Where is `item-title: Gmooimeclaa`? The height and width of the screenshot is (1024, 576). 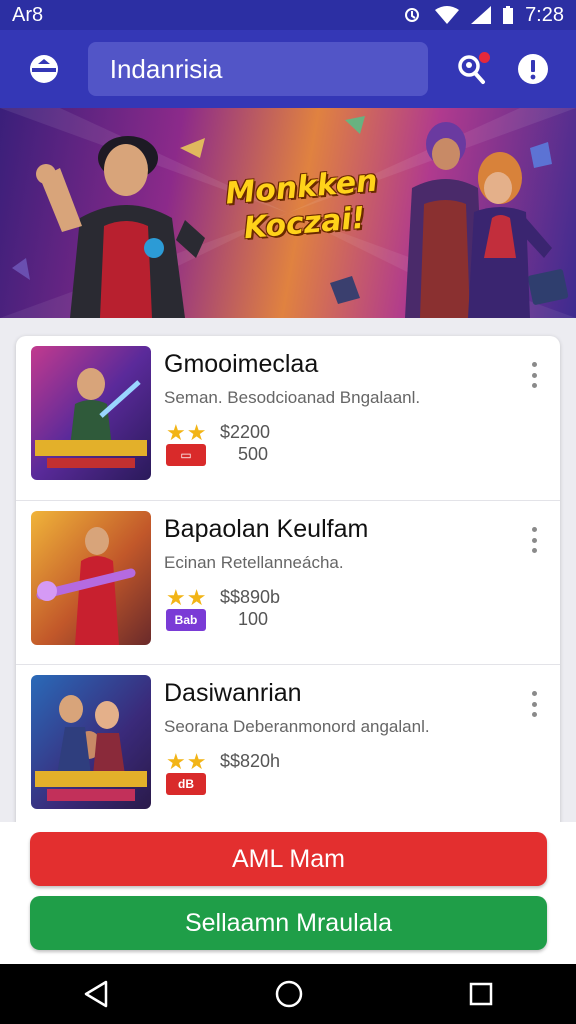
item-title: Gmooimeclaa is located at coordinates (241, 364).